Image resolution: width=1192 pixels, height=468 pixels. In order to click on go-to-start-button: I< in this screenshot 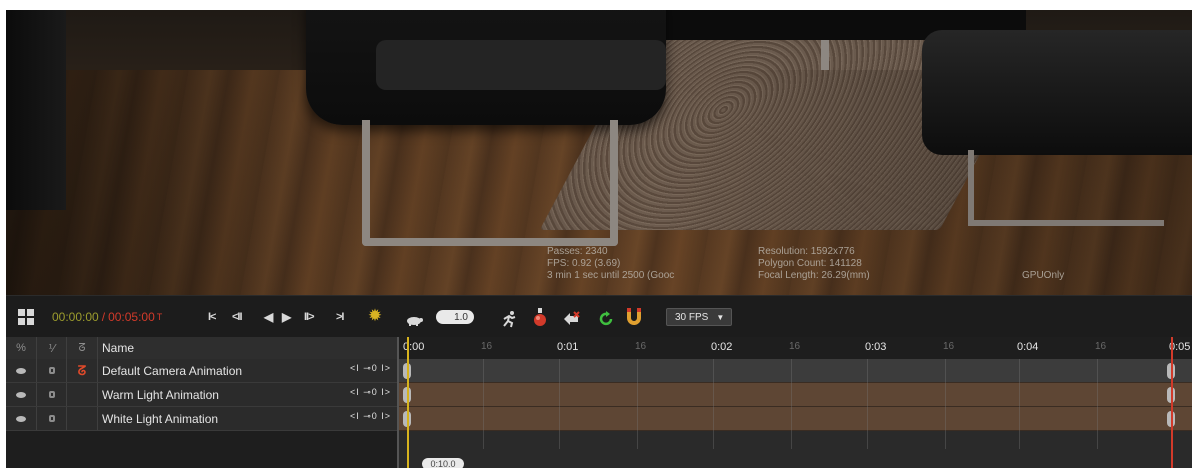, I will do `click(212, 317)`.